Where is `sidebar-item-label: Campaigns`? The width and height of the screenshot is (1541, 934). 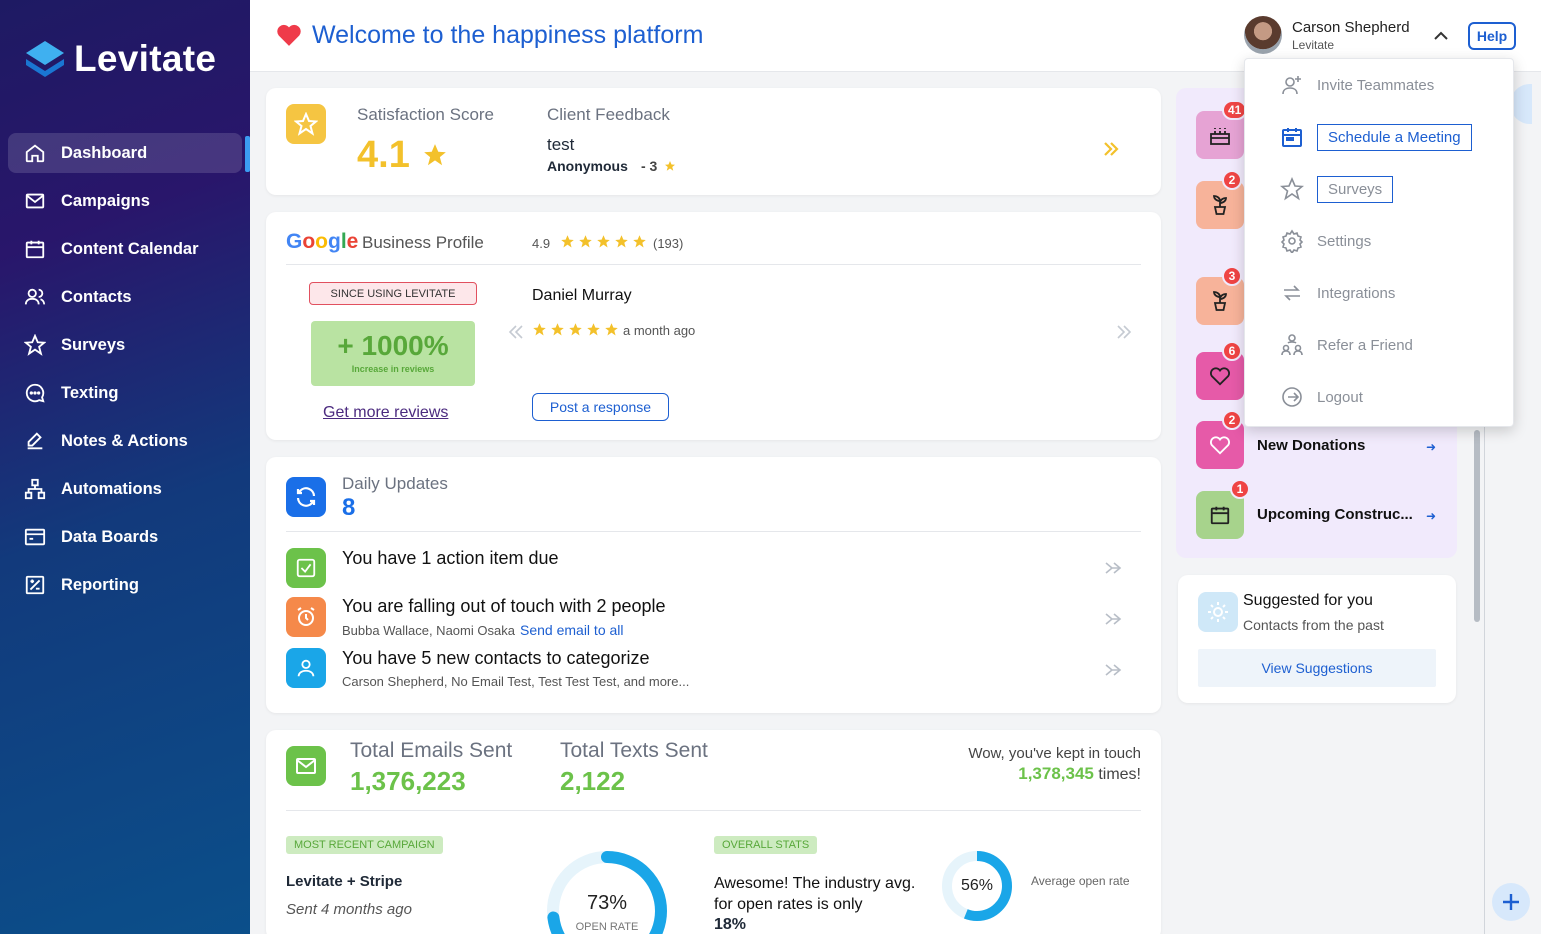
sidebar-item-label: Campaigns is located at coordinates (105, 200).